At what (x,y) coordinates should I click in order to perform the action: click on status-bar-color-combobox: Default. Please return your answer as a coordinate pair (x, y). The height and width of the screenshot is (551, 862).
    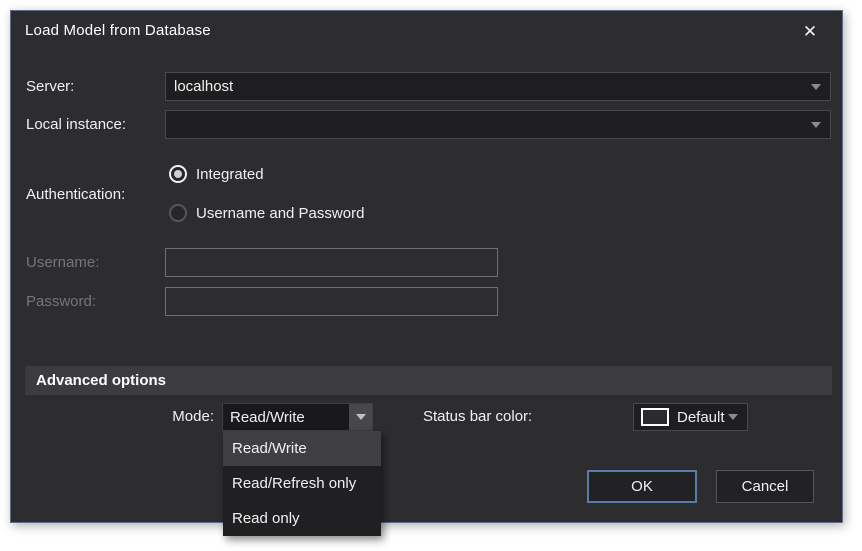
    Looking at the image, I should click on (690, 417).